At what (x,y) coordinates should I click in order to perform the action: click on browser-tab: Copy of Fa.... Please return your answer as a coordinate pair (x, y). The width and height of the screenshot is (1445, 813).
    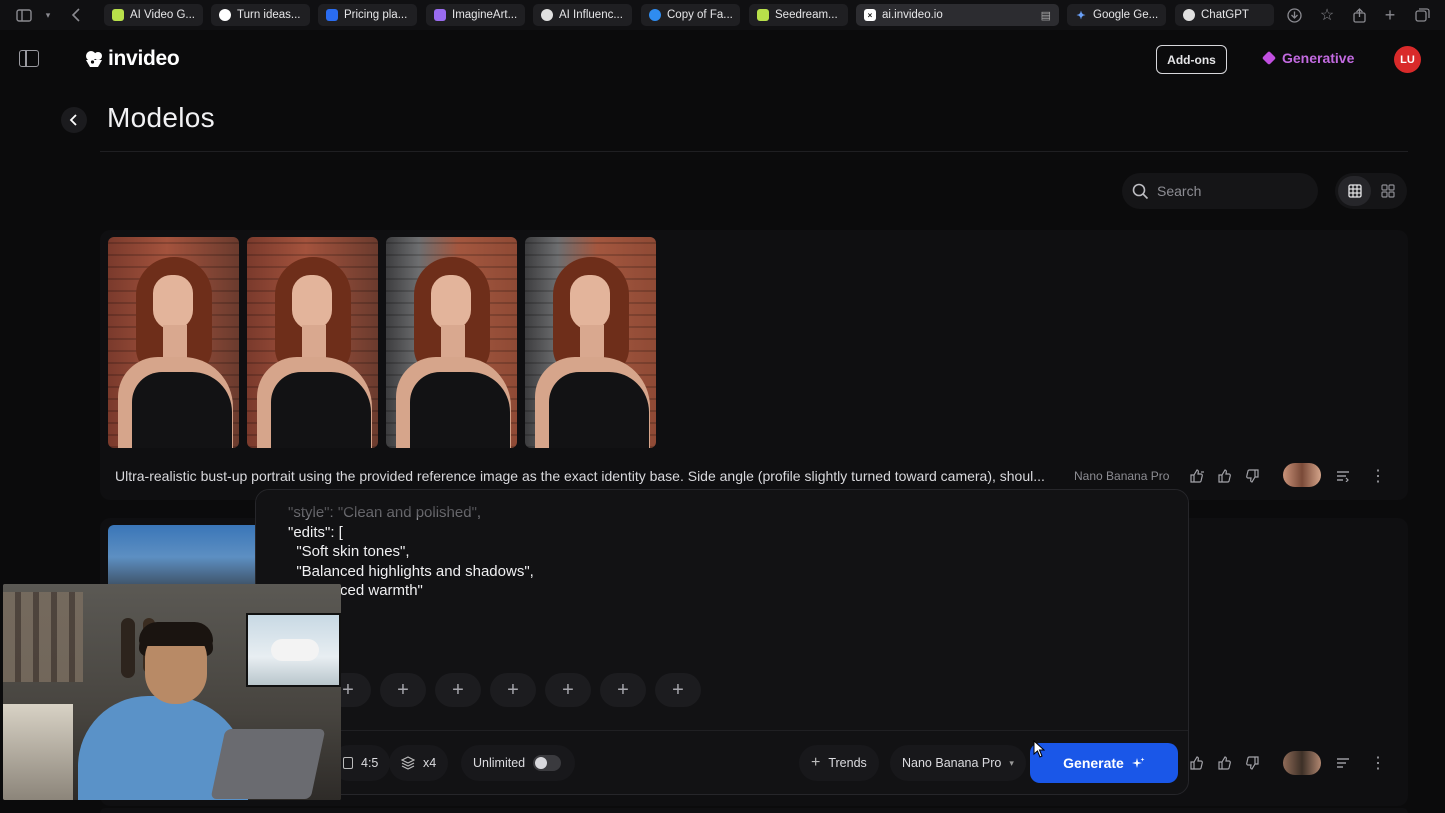
    Looking at the image, I should click on (690, 15).